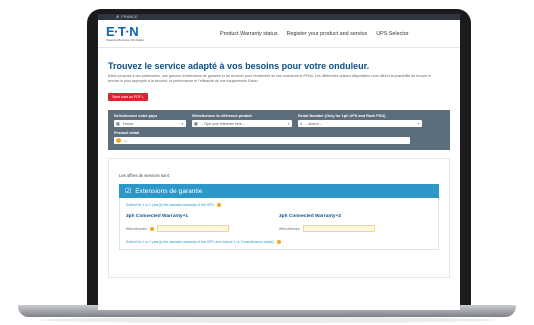 This screenshot has width=534, height=325. I want to click on nav-link-ups-selector: UPS Selector, so click(392, 34).